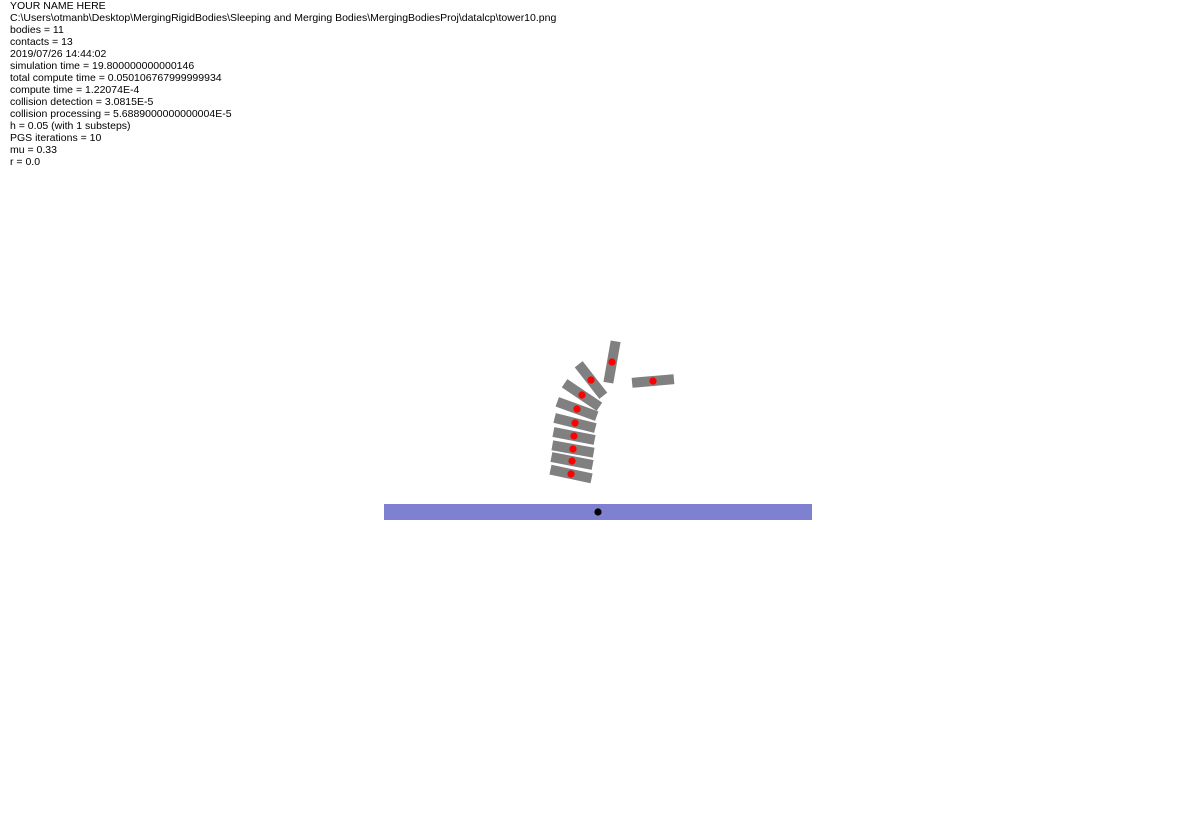 This screenshot has width=1196, height=826. I want to click on ground-body, so click(598, 512).